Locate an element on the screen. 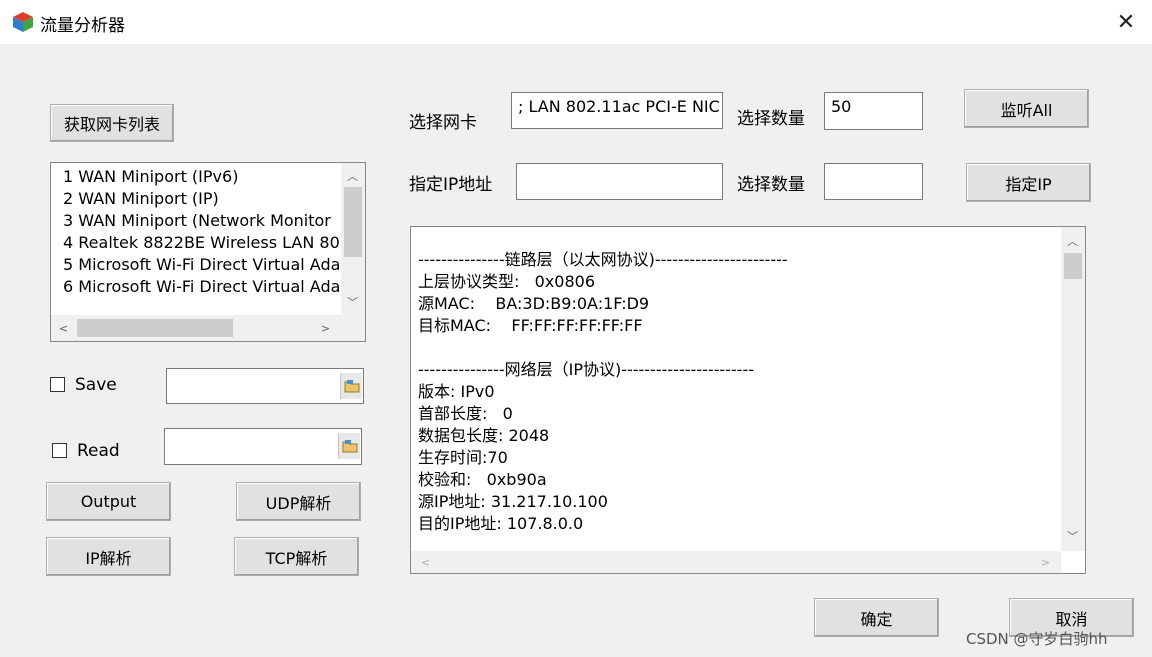 This screenshot has height=657, width=1152. output-hscroll: < > is located at coordinates (736, 562).